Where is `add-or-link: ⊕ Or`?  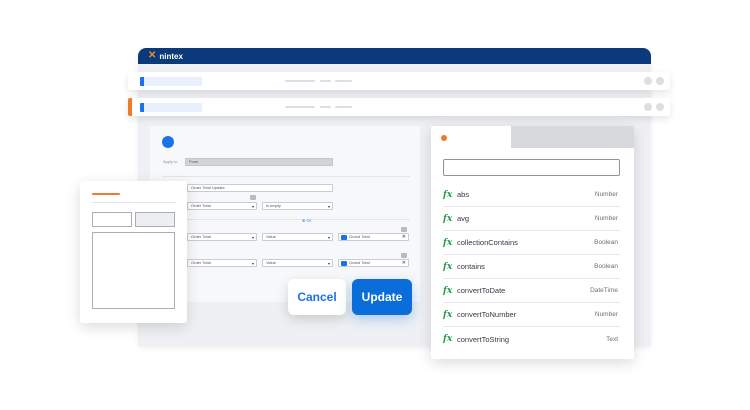 add-or-link: ⊕ Or is located at coordinates (306, 220).